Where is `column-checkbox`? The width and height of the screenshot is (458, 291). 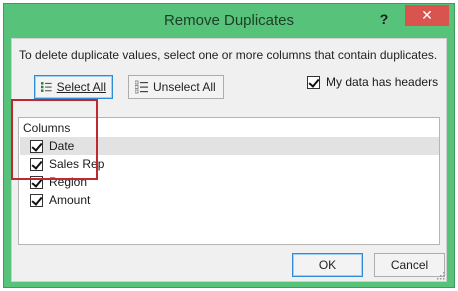 column-checkbox is located at coordinates (36, 200).